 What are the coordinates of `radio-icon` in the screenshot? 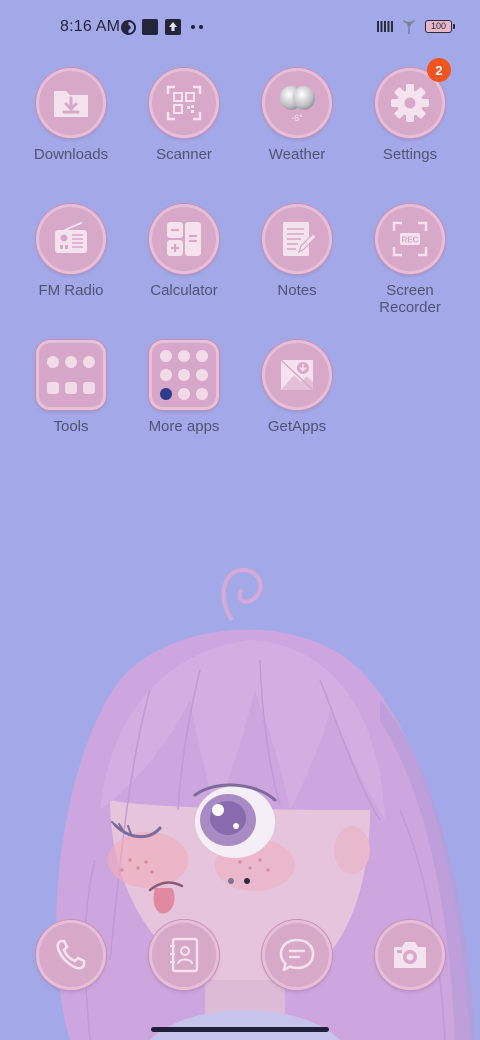 It's located at (71, 237).